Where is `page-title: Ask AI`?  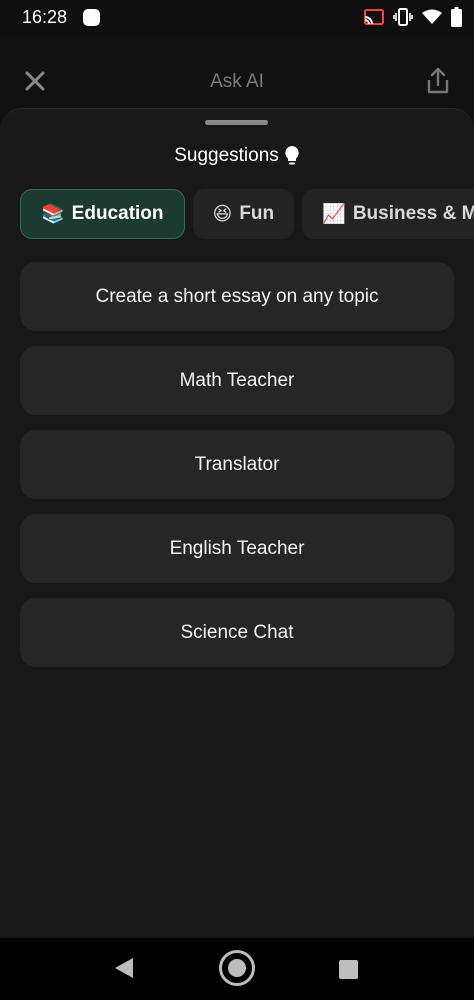
page-title: Ask AI is located at coordinates (237, 81).